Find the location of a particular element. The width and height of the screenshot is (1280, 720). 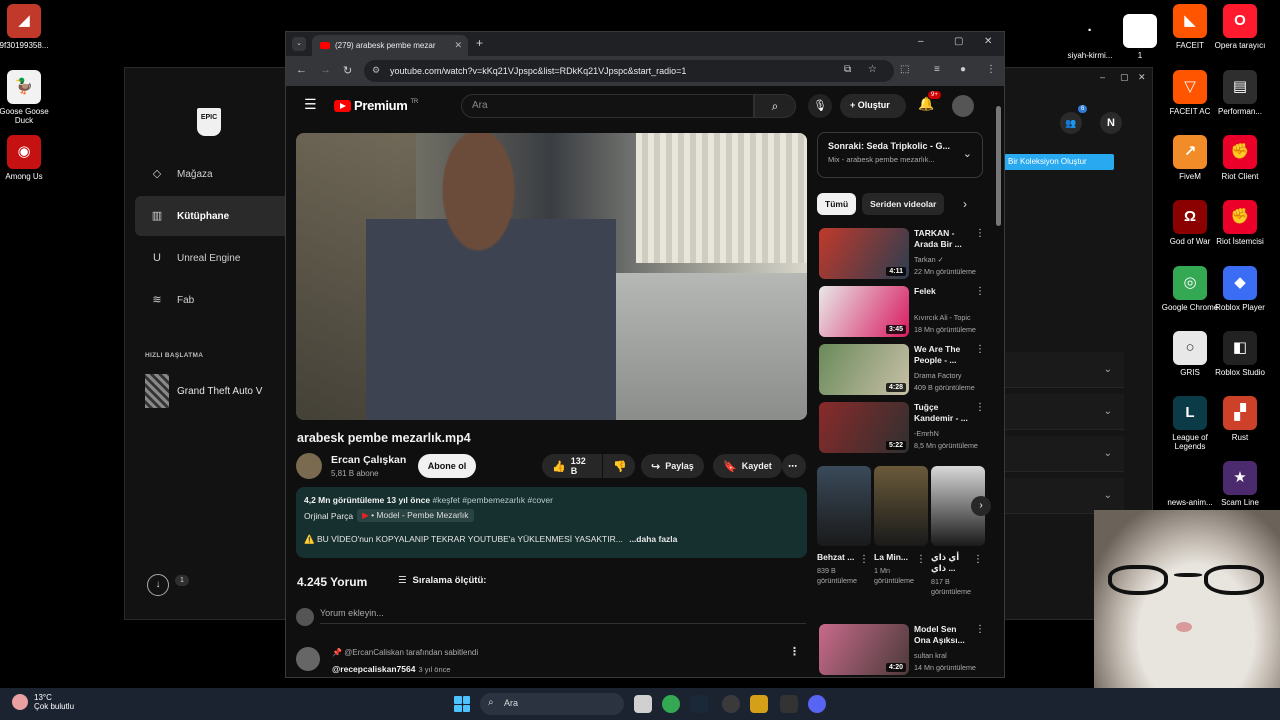

short-item: Behzat ... 839 B görüntüleme ⋮ is located at coordinates (844, 526).